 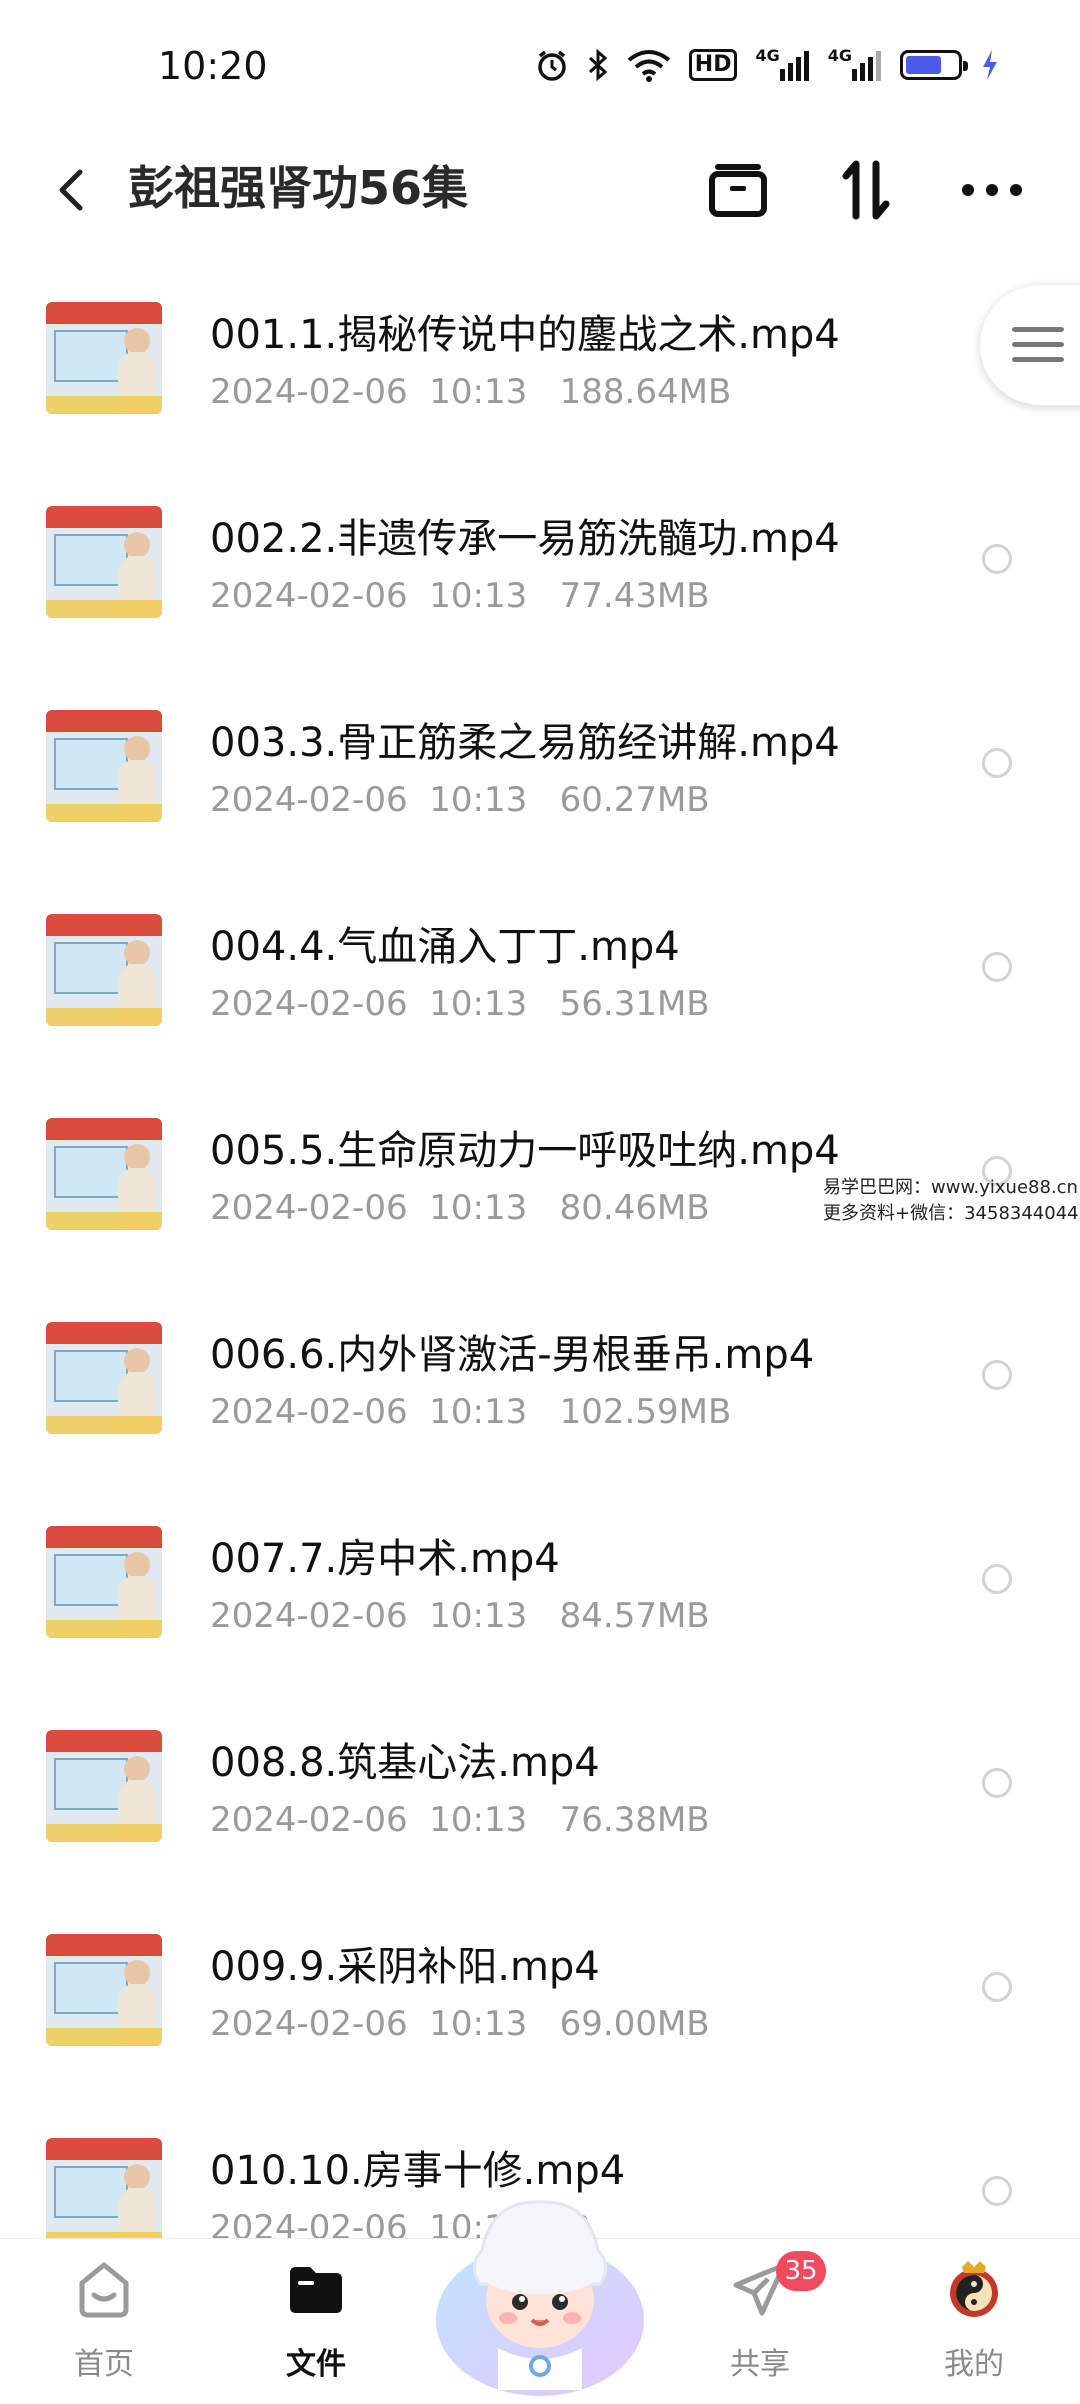 What do you see at coordinates (460, 1004) in the screenshot?
I see `file-meta: 2024-02-06 10:13 56.31MB` at bounding box center [460, 1004].